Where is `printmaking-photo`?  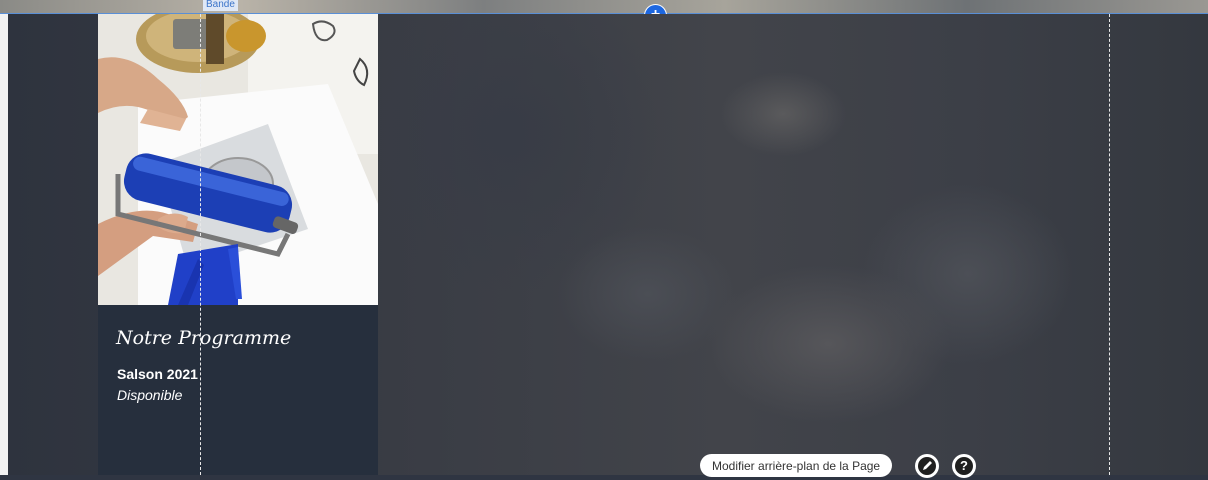
printmaking-photo is located at coordinates (238, 159).